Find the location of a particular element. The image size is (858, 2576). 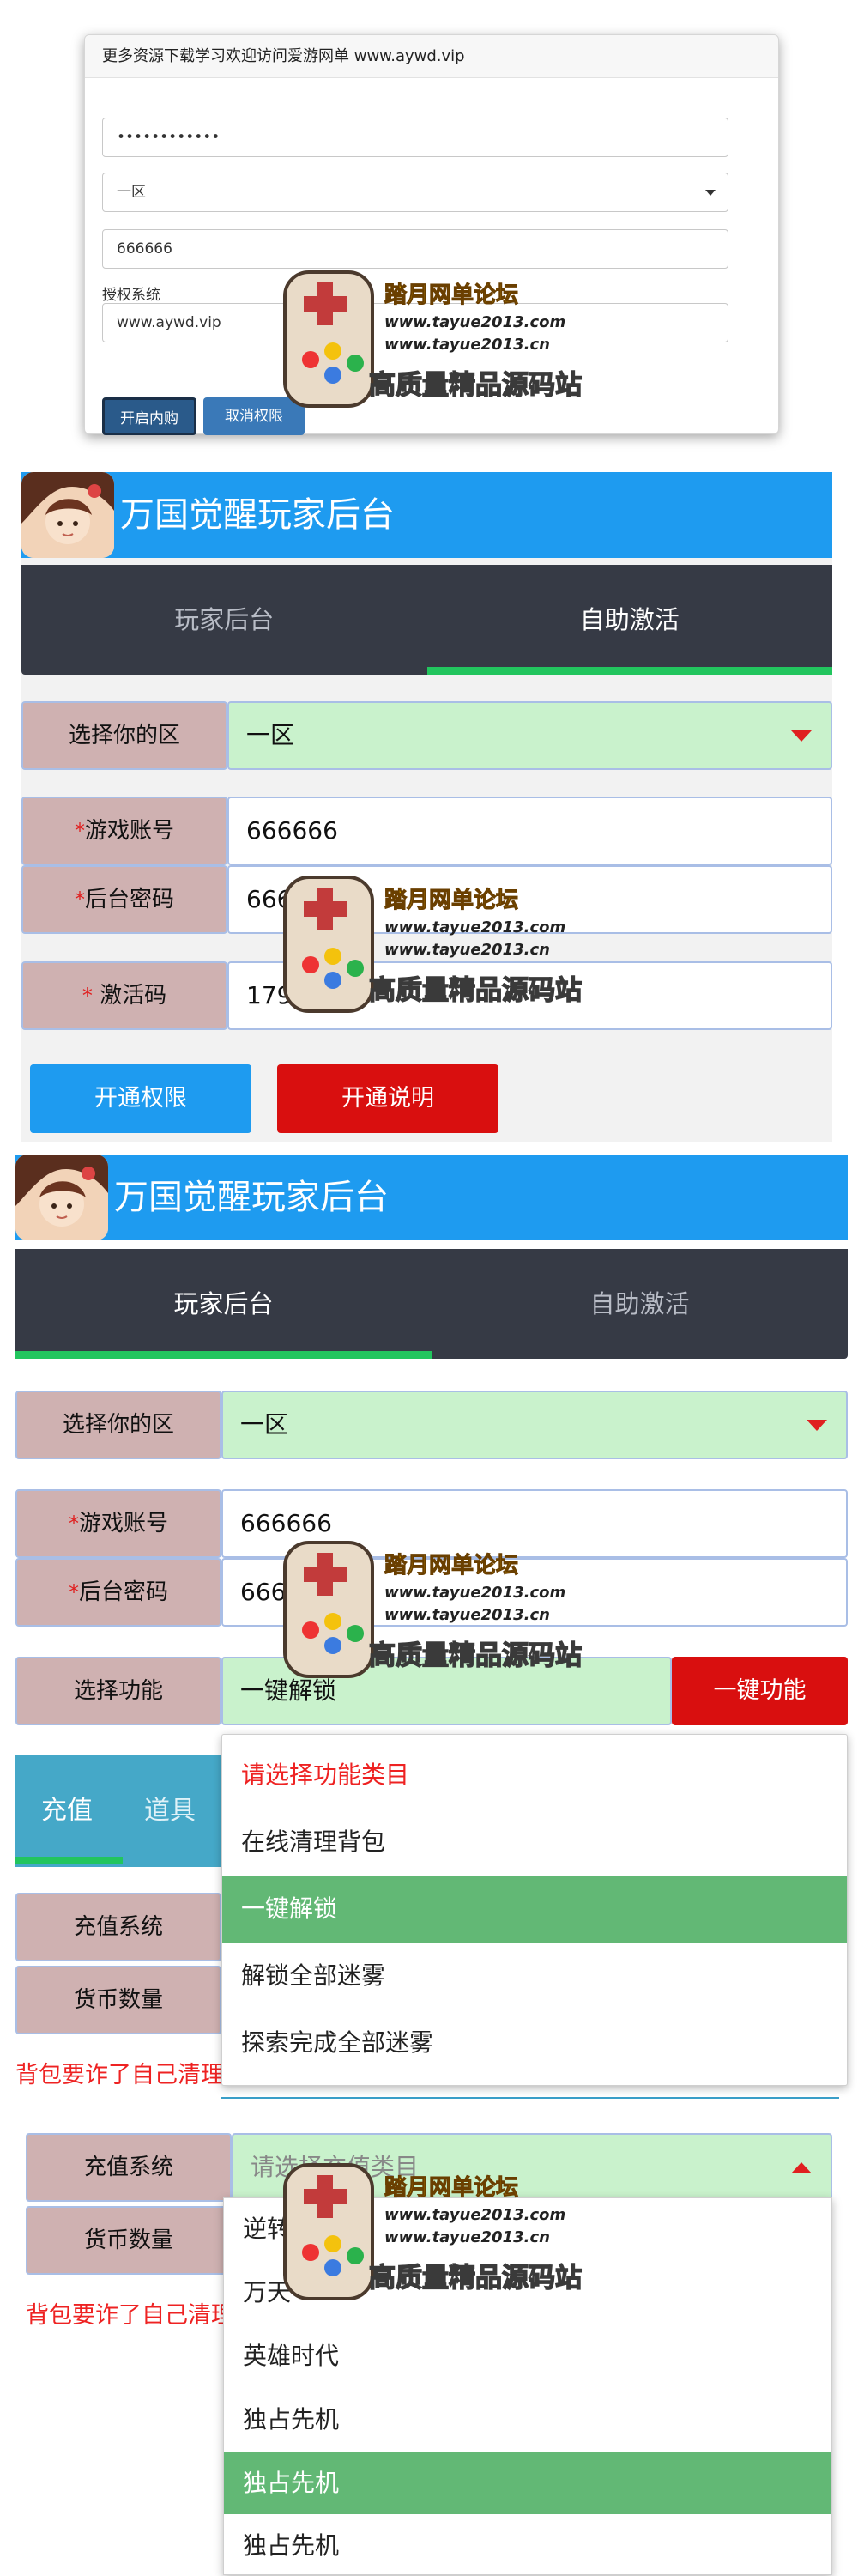

account-input: 666666 is located at coordinates (529, 831).